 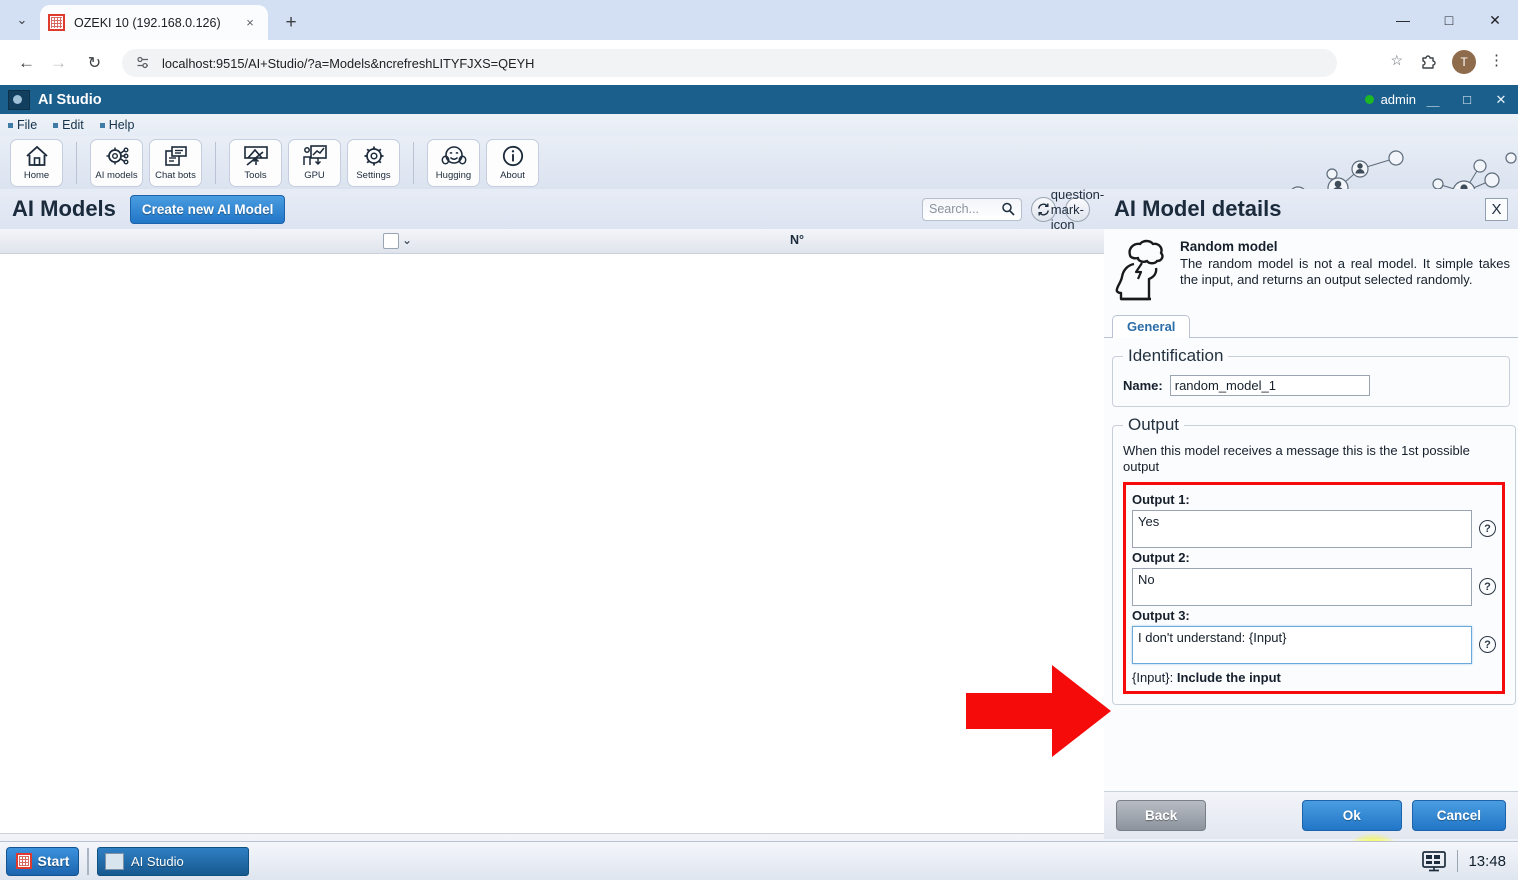 I want to click on browser-minimize-button: —, so click(x=1403, y=20).